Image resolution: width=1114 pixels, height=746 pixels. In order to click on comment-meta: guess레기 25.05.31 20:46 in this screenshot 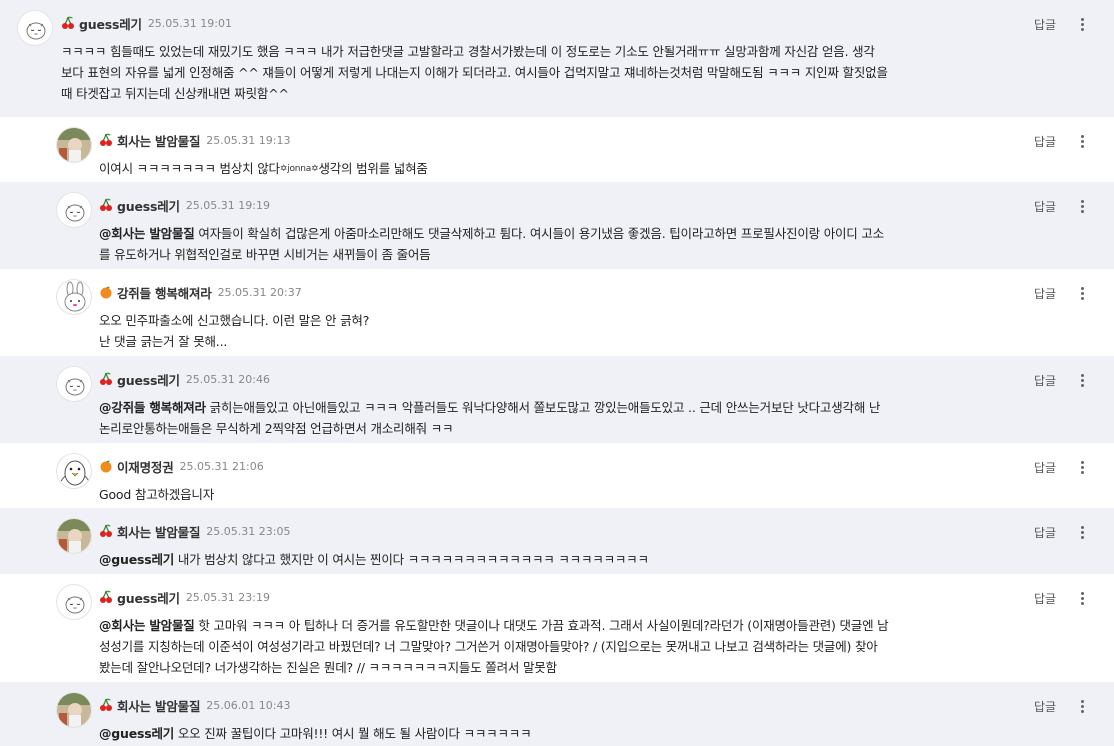, I will do `click(546, 379)`.